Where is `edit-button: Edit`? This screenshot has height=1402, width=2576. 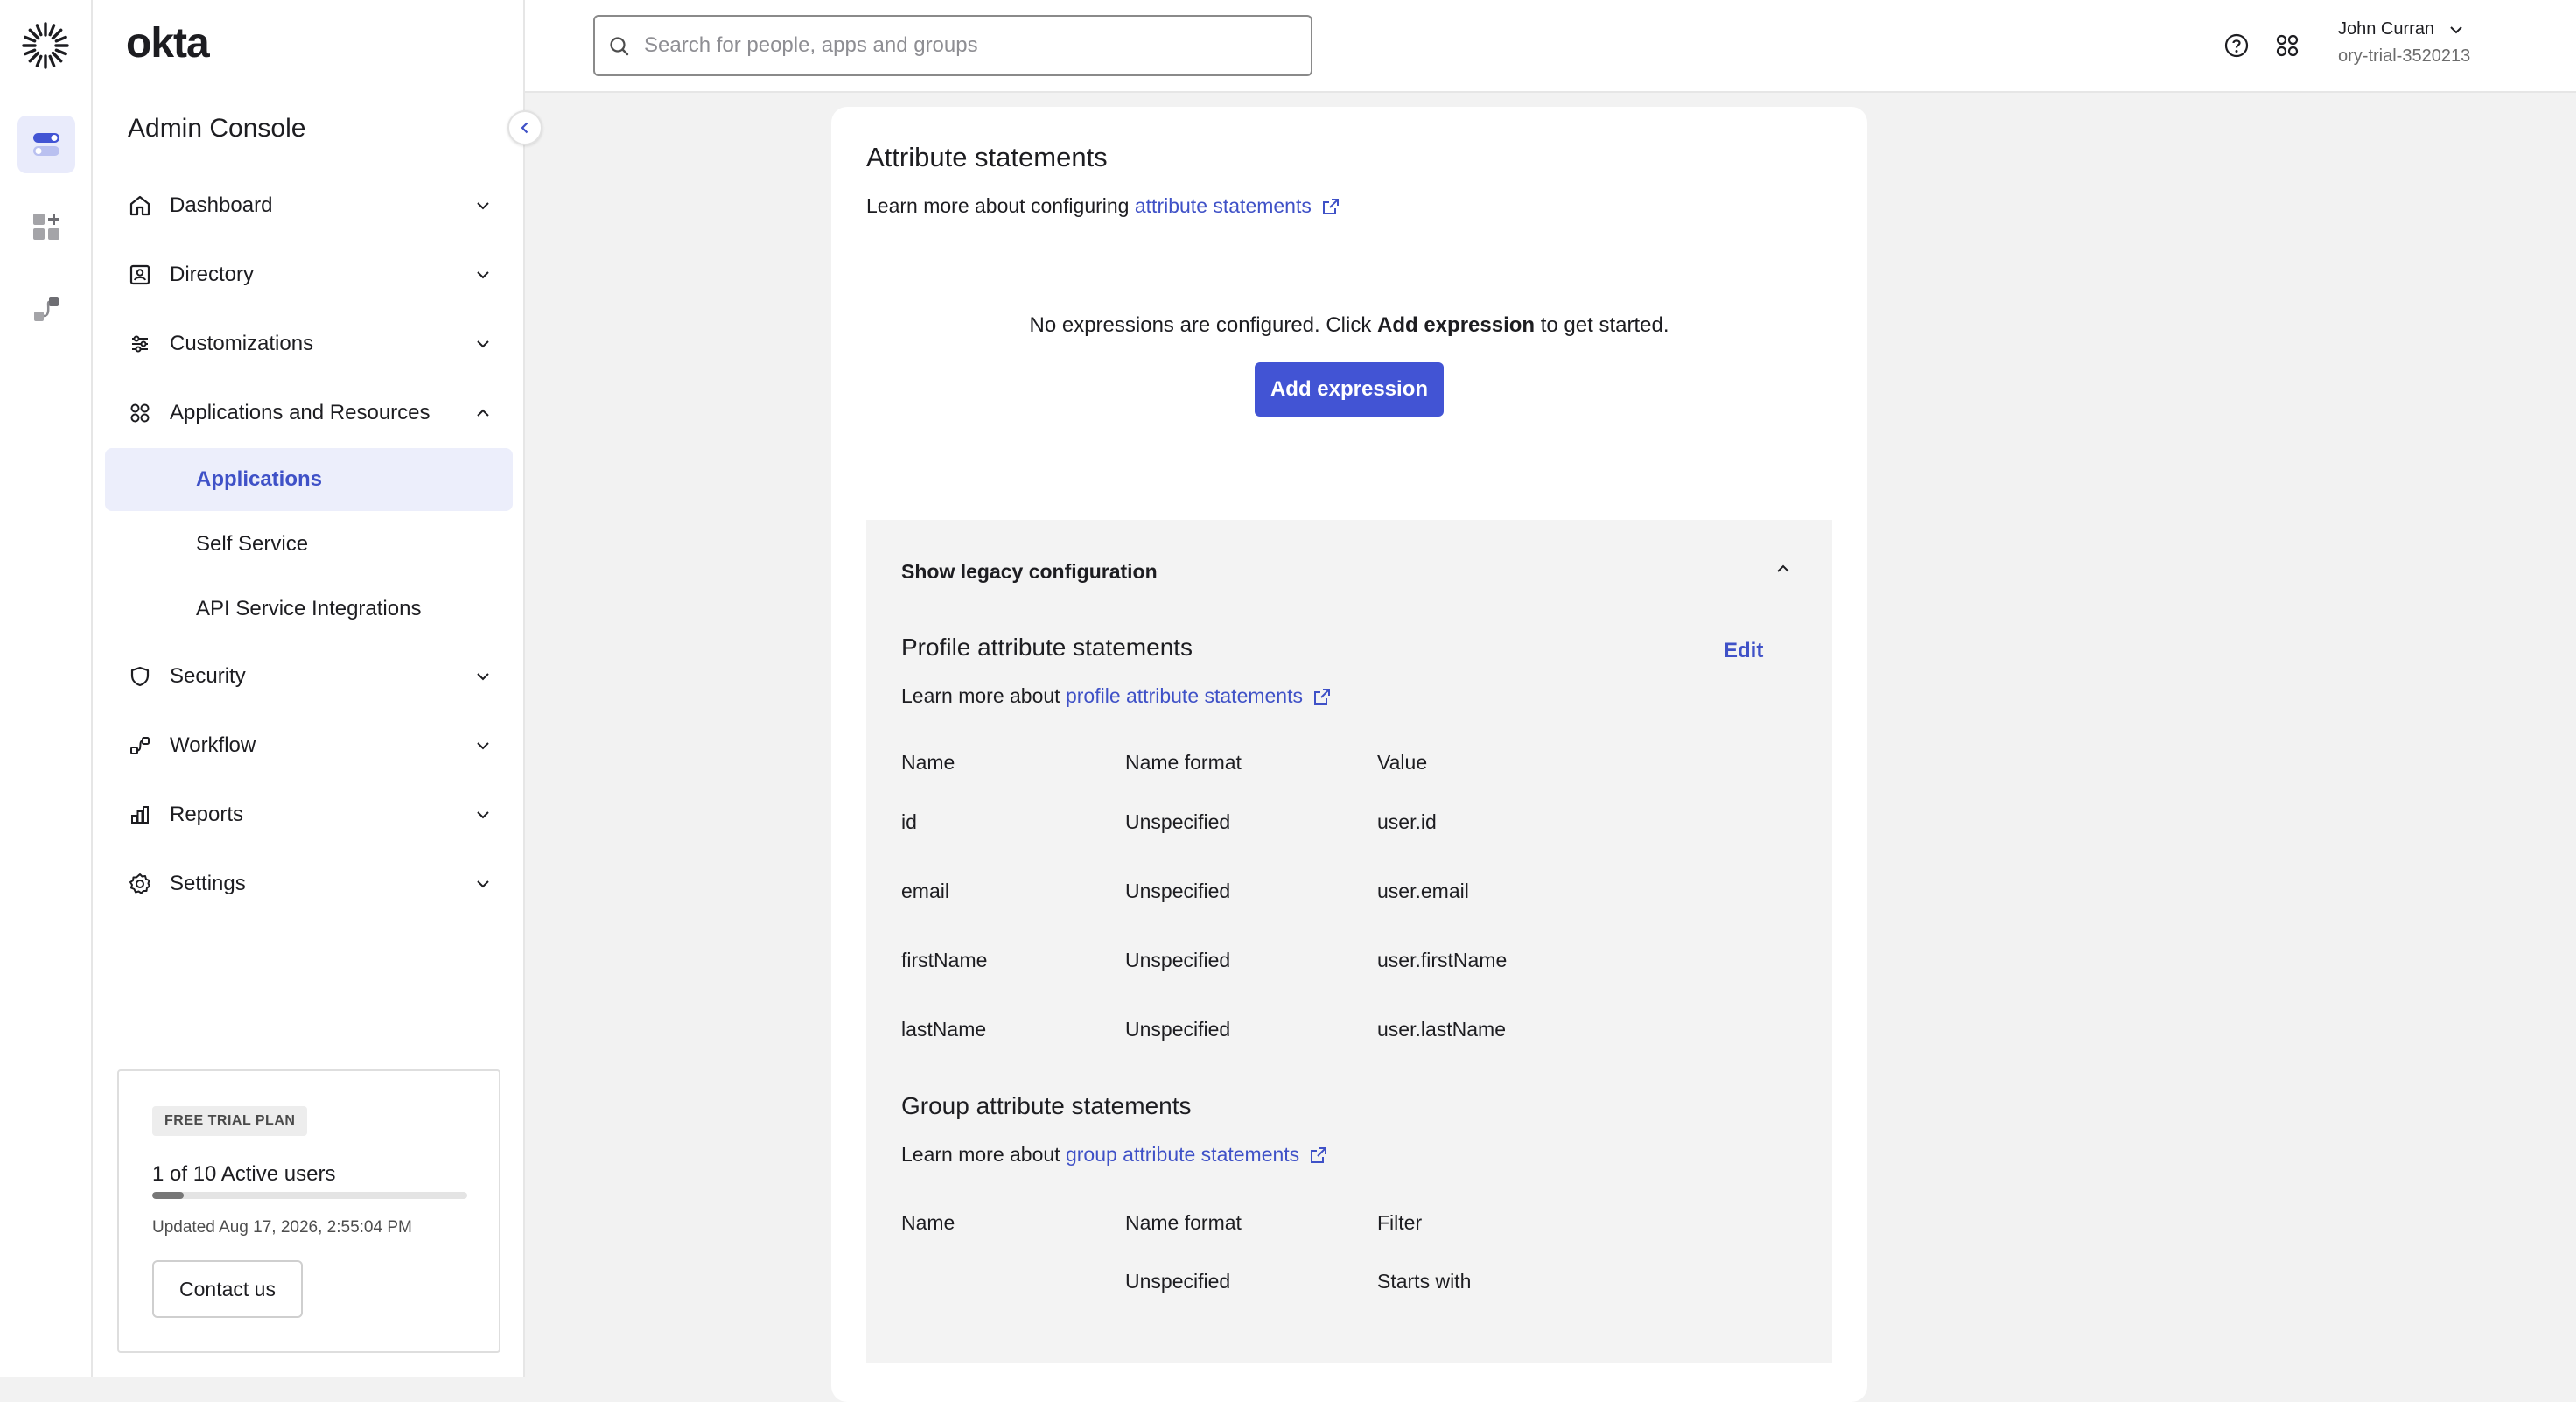 edit-button: Edit is located at coordinates (1743, 651).